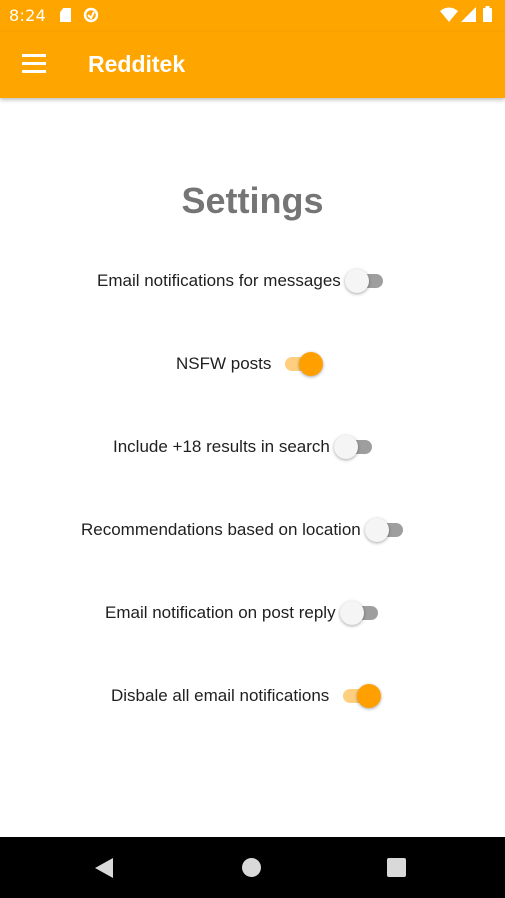  I want to click on disable-email-toggle, so click(361, 696).